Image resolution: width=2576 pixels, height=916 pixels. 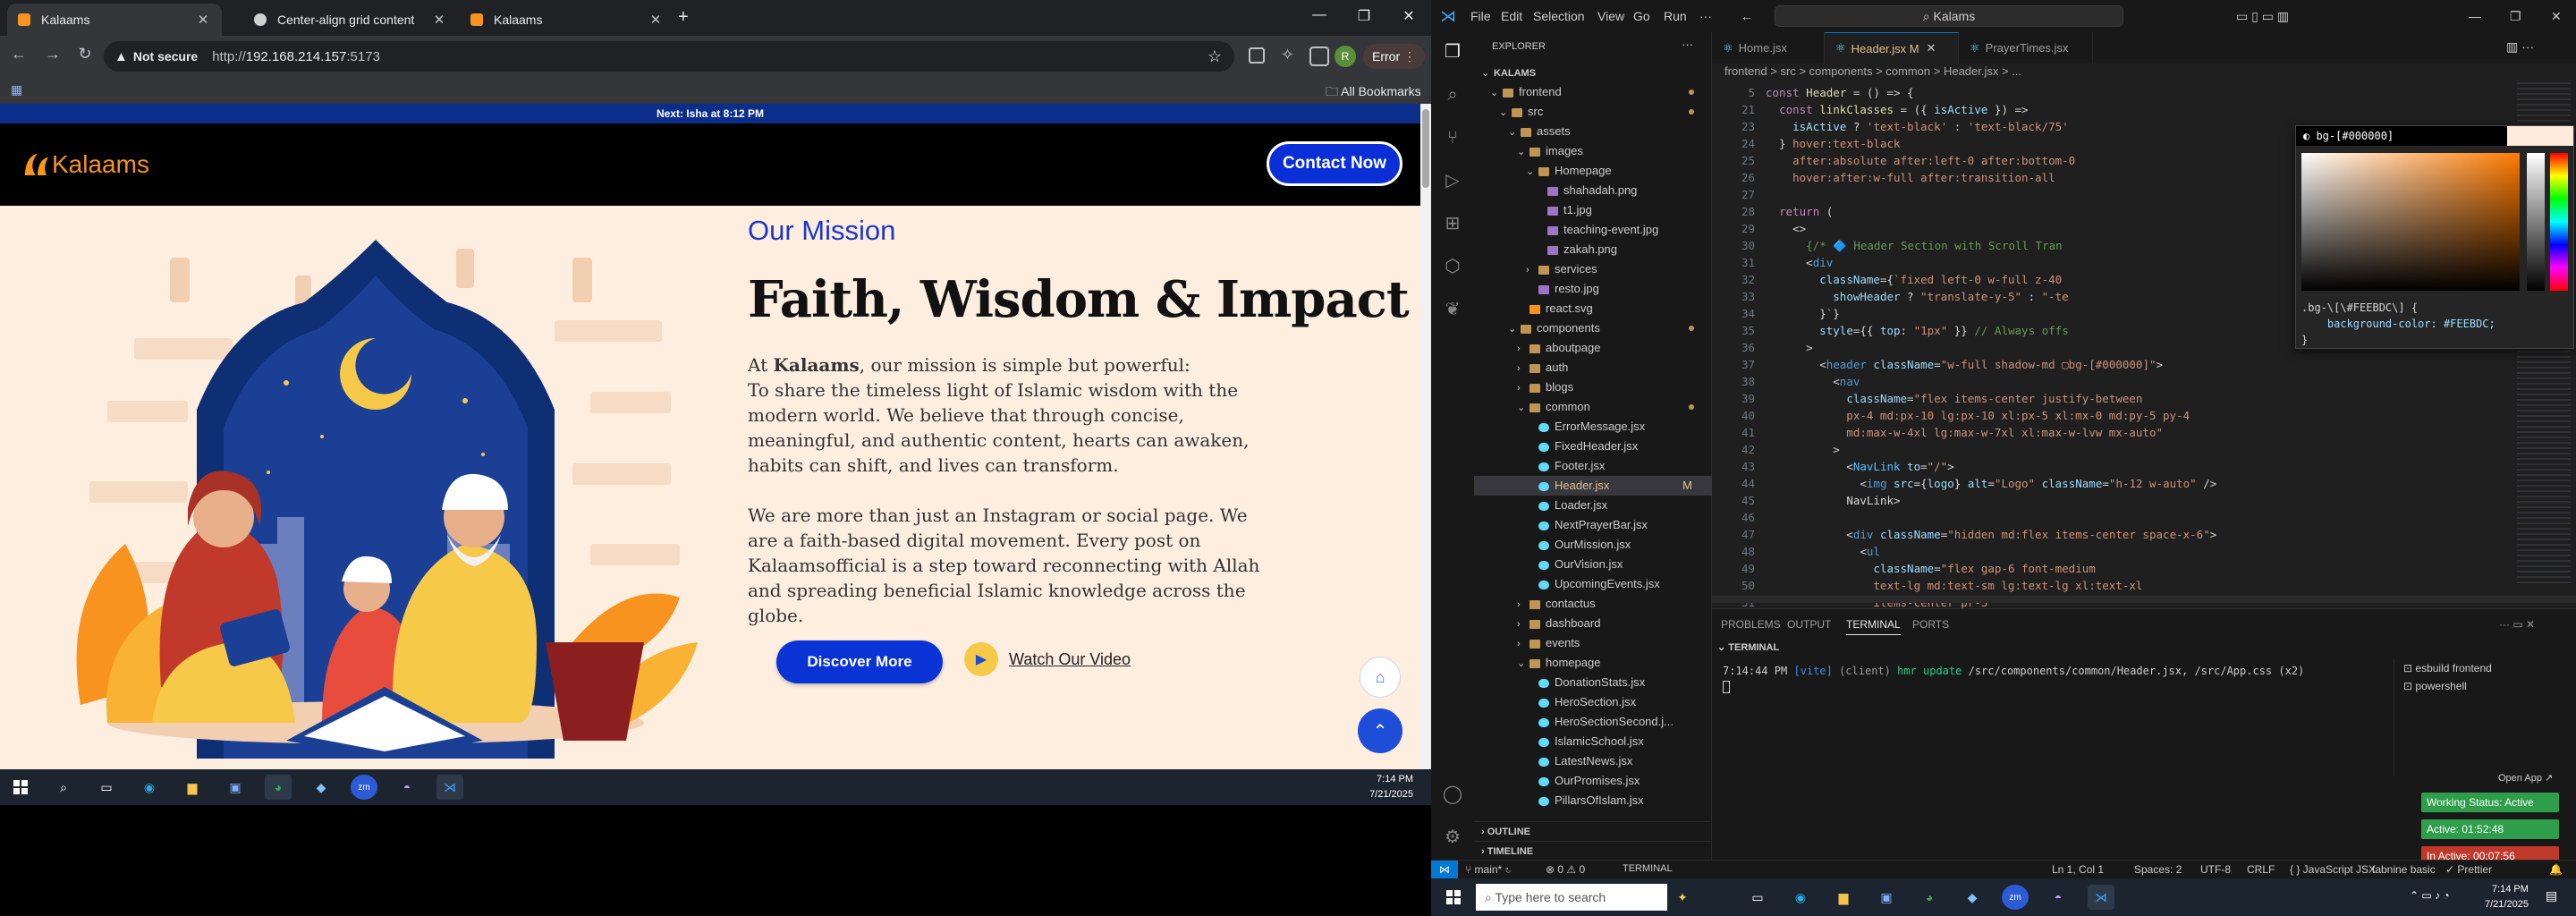 I want to click on tree-item: ⌄ homepage, so click(x=1593, y=663).